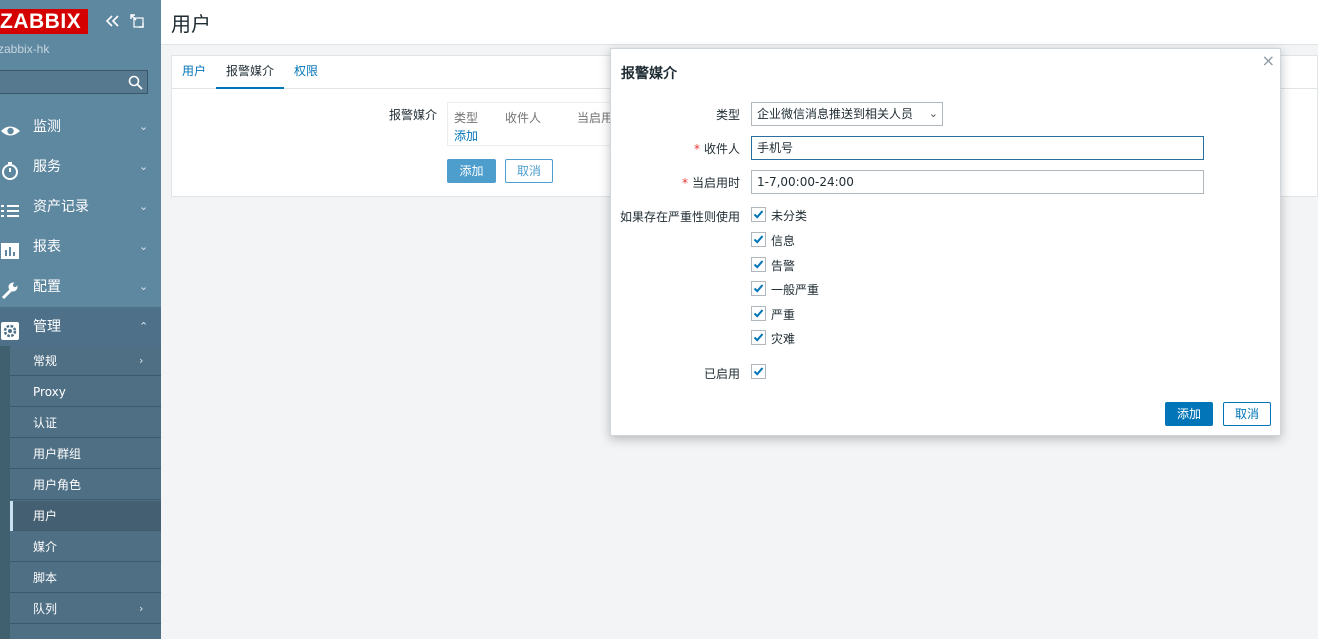 The width and height of the screenshot is (1318, 639). I want to click on period-label-row: * 当启用时, so click(711, 182).